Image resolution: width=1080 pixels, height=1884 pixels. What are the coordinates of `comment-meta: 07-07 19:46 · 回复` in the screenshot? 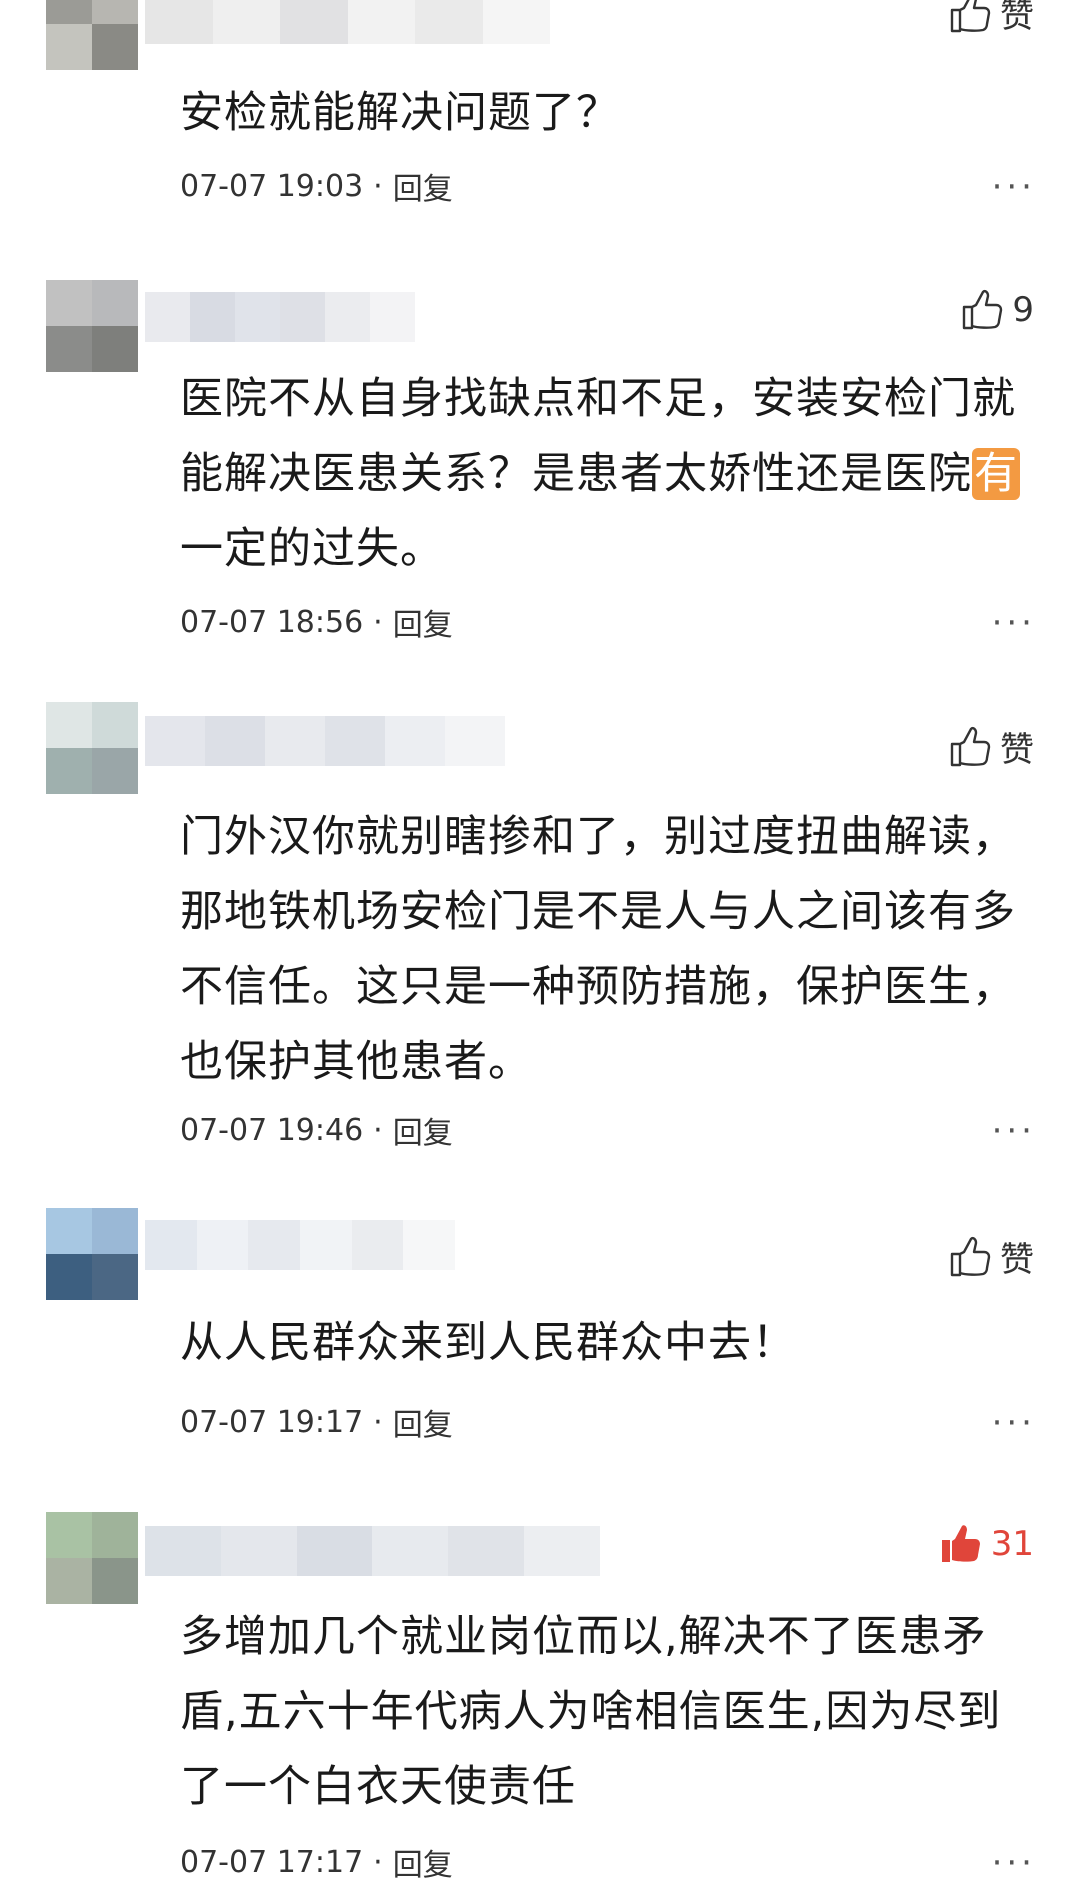 It's located at (316, 1130).